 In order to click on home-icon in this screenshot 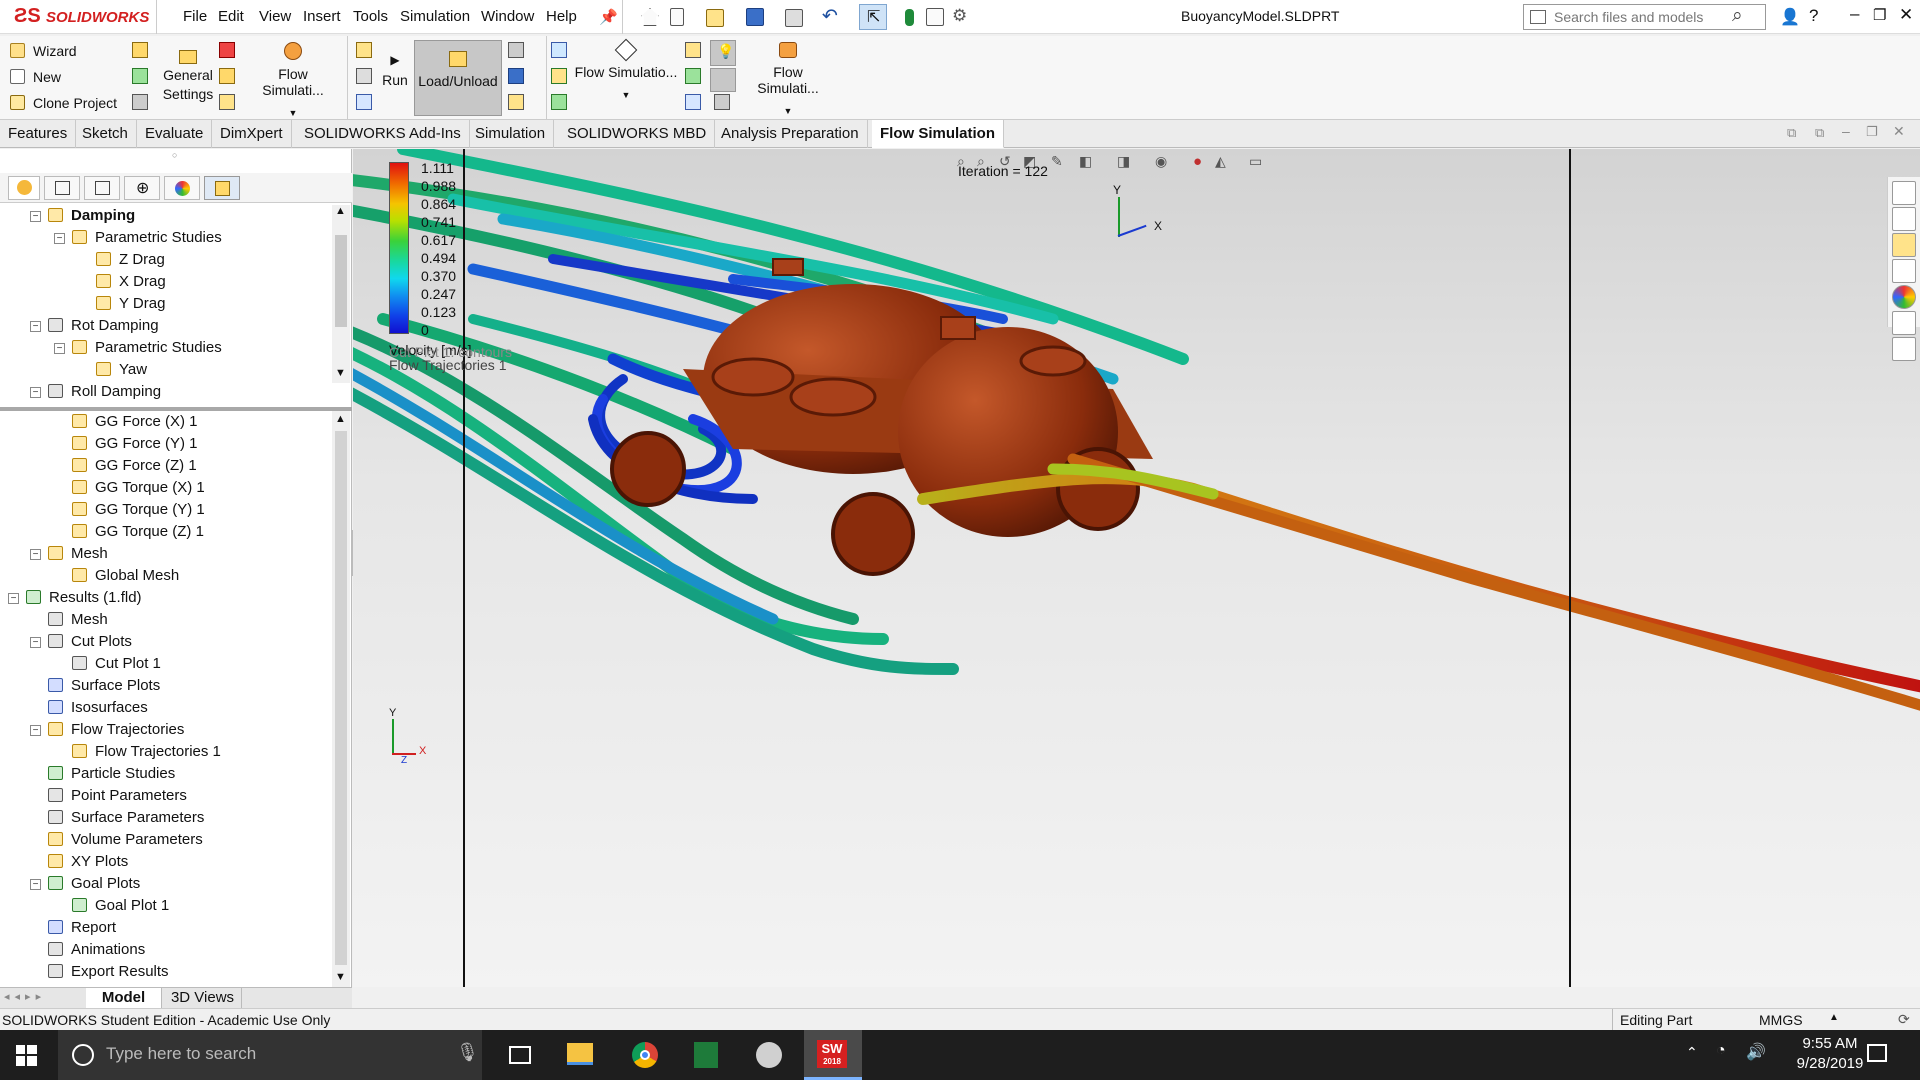, I will do `click(650, 17)`.